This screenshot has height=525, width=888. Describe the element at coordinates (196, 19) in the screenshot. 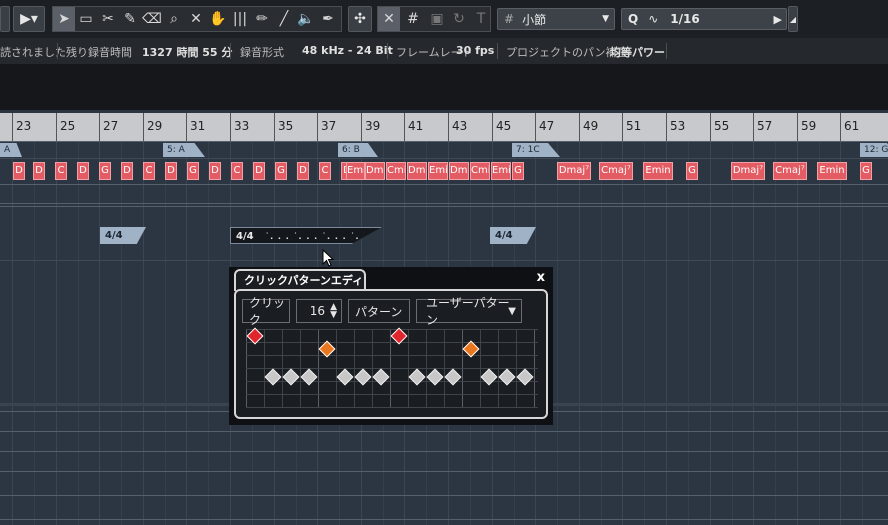

I see `mute-icon: ✕` at that location.